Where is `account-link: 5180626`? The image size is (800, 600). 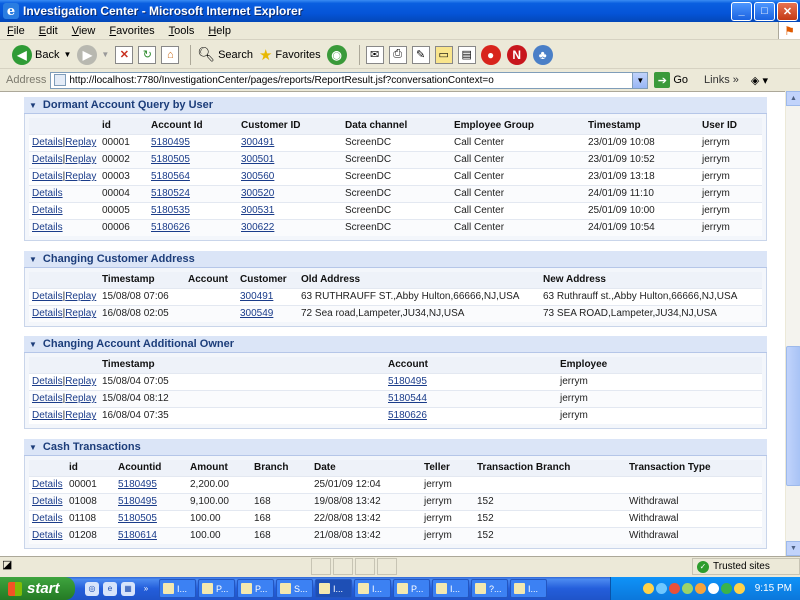
account-link: 5180626 is located at coordinates (170, 227).